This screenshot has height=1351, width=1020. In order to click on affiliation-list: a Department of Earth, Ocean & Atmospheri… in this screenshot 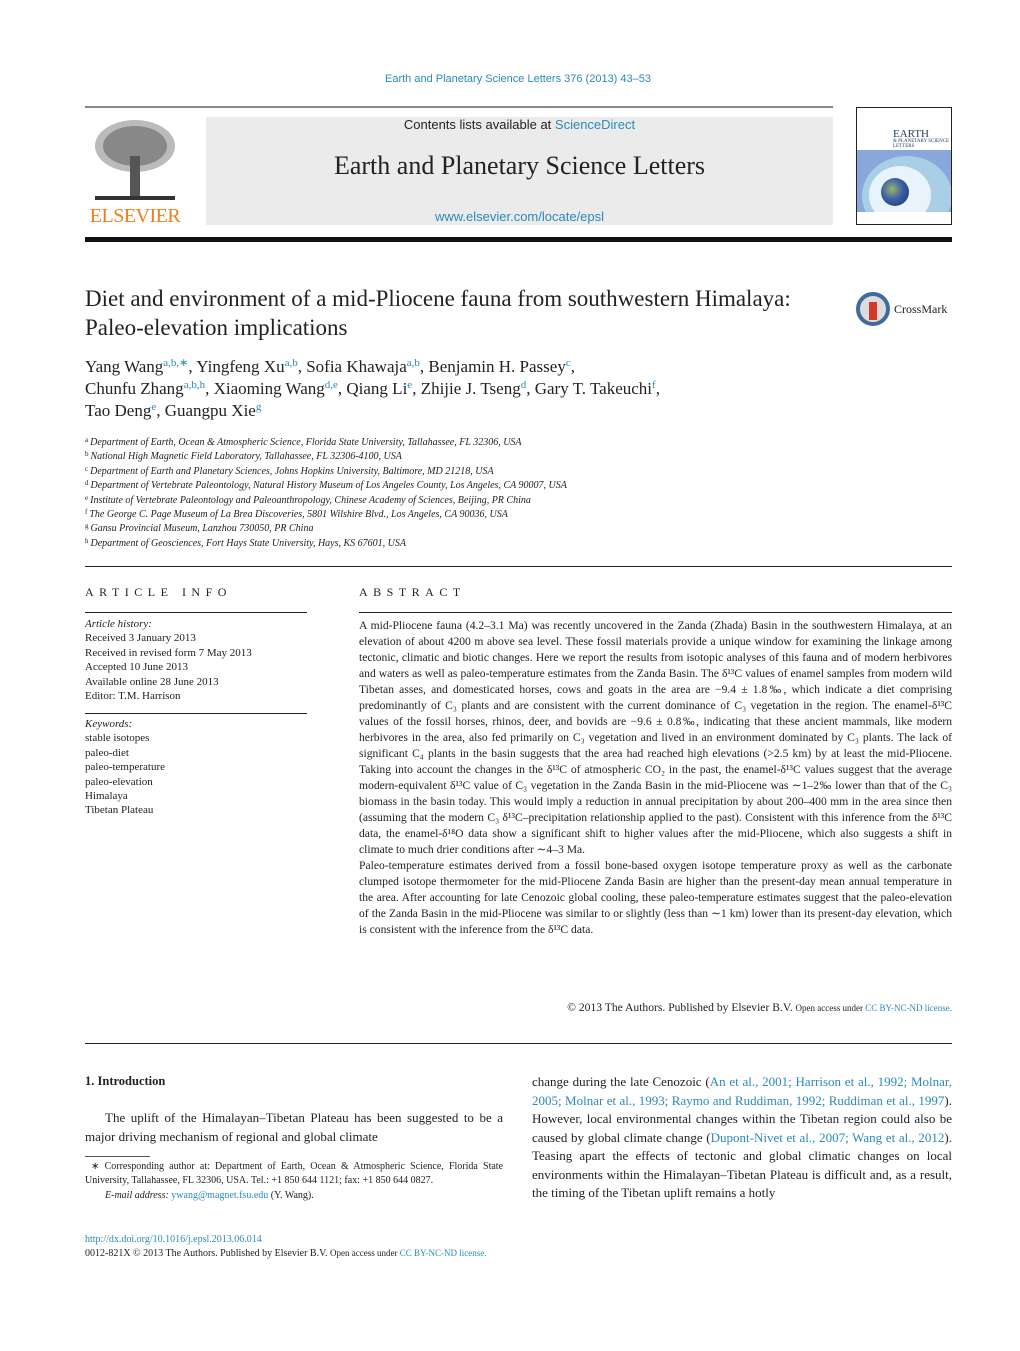, I will do `click(435, 493)`.